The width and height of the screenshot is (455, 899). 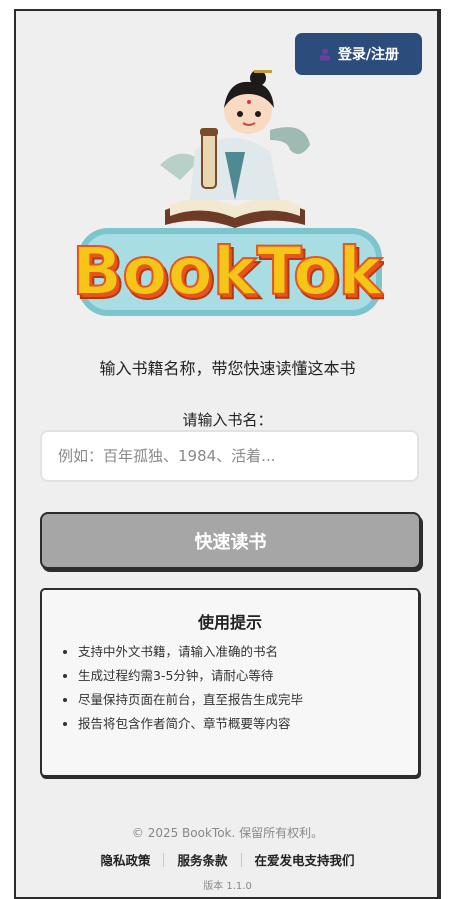 I want to click on logo-text: BookTok, so click(x=230, y=271).